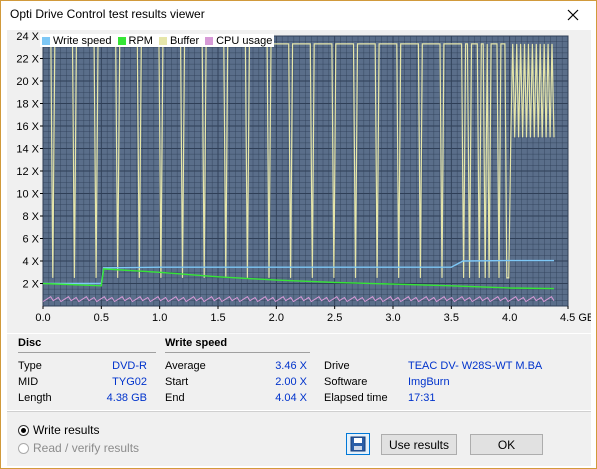 Image resolution: width=597 pixels, height=469 pixels. Describe the element at coordinates (30, 343) in the screenshot. I see `disc-section-title: Disc` at that location.